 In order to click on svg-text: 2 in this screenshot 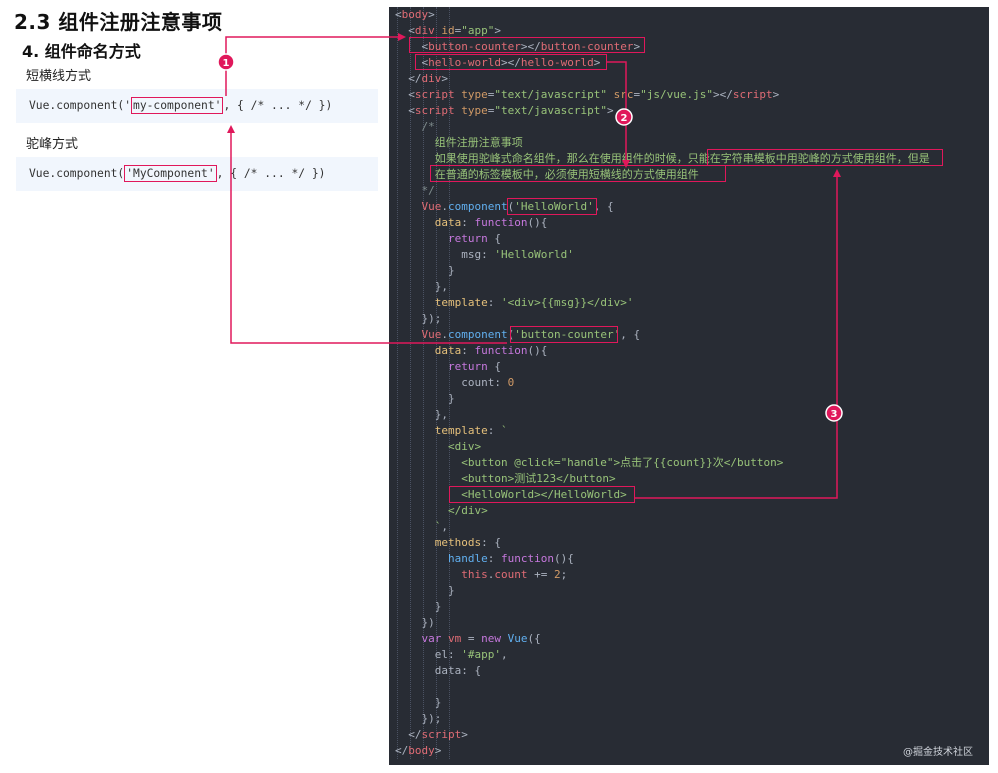, I will do `click(624, 118)`.